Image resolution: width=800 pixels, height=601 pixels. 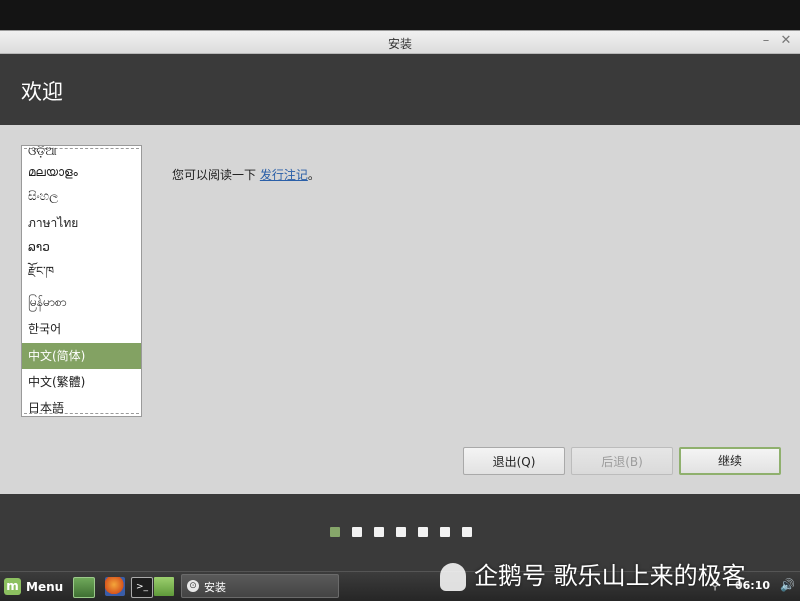 I want to click on language-item: རྫོང་ཁ, so click(x=81, y=271).